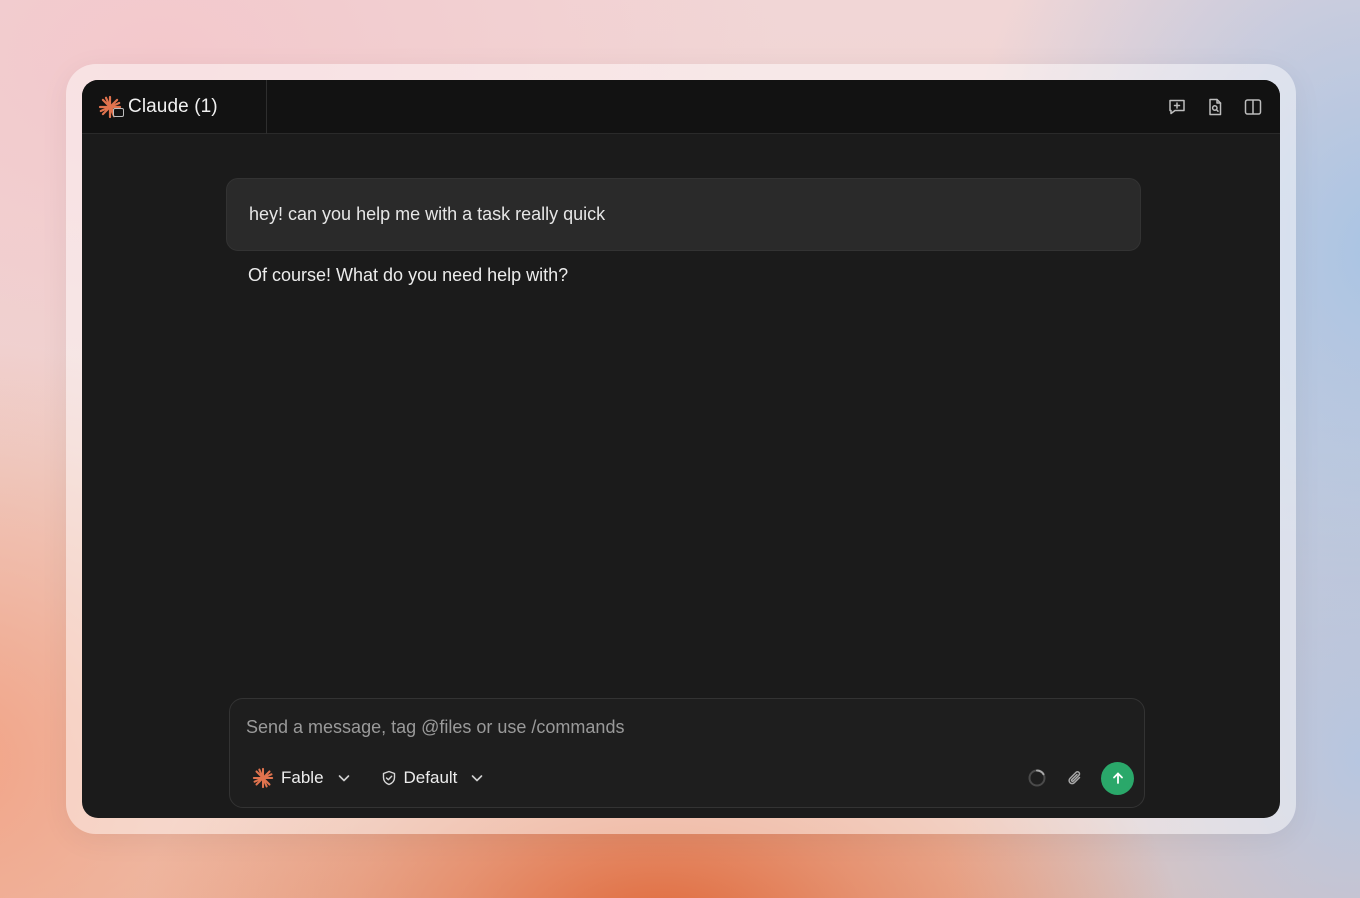 This screenshot has height=898, width=1360. I want to click on progress-ring-icon, so click(1037, 778).